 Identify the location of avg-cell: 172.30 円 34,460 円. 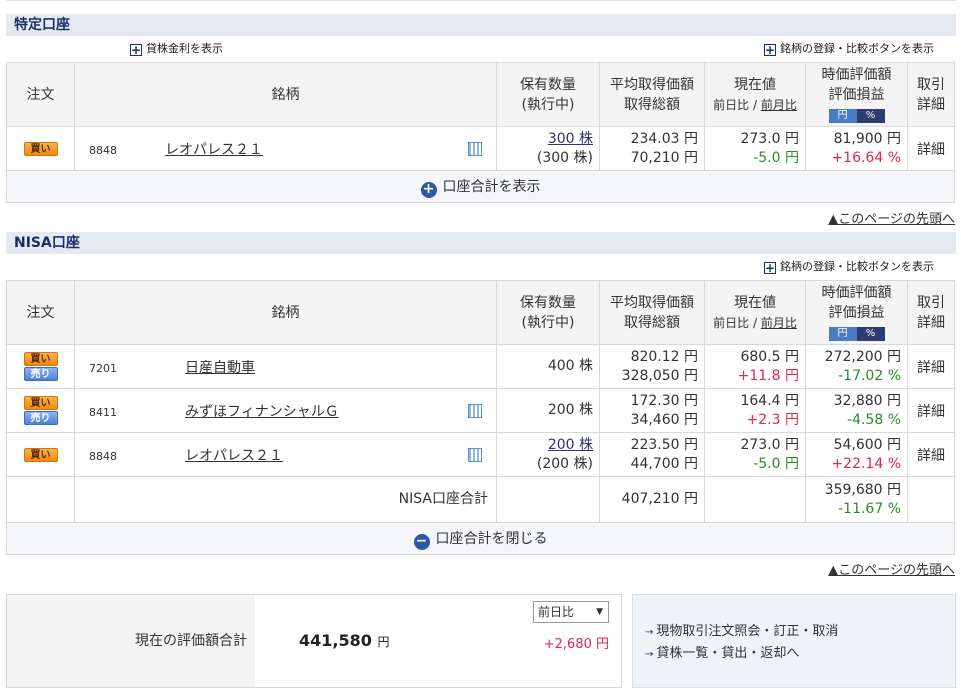
(652, 410).